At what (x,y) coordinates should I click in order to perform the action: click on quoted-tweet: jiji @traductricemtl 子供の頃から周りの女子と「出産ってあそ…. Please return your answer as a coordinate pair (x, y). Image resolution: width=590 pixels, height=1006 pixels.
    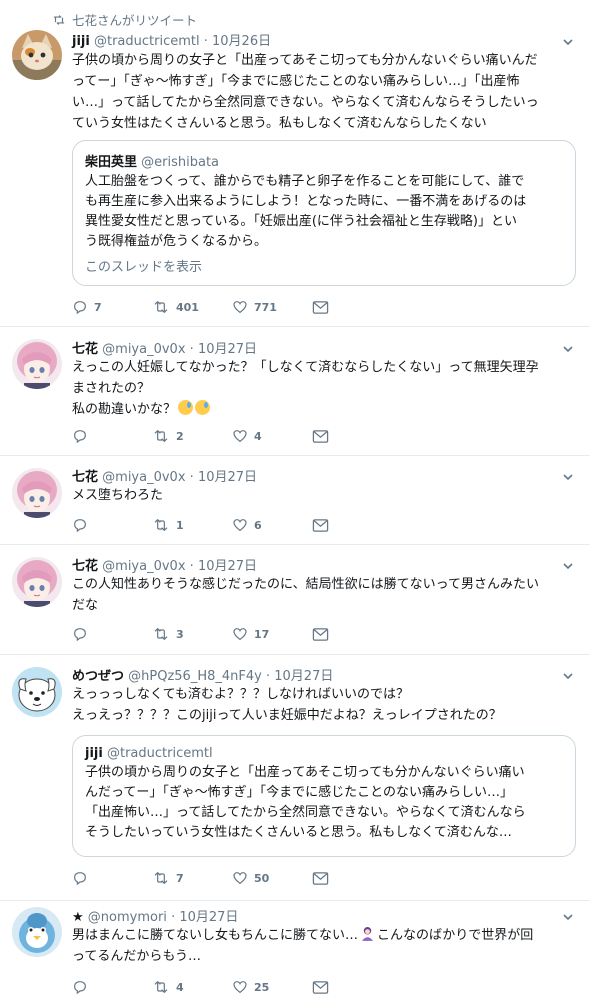
    Looking at the image, I should click on (324, 796).